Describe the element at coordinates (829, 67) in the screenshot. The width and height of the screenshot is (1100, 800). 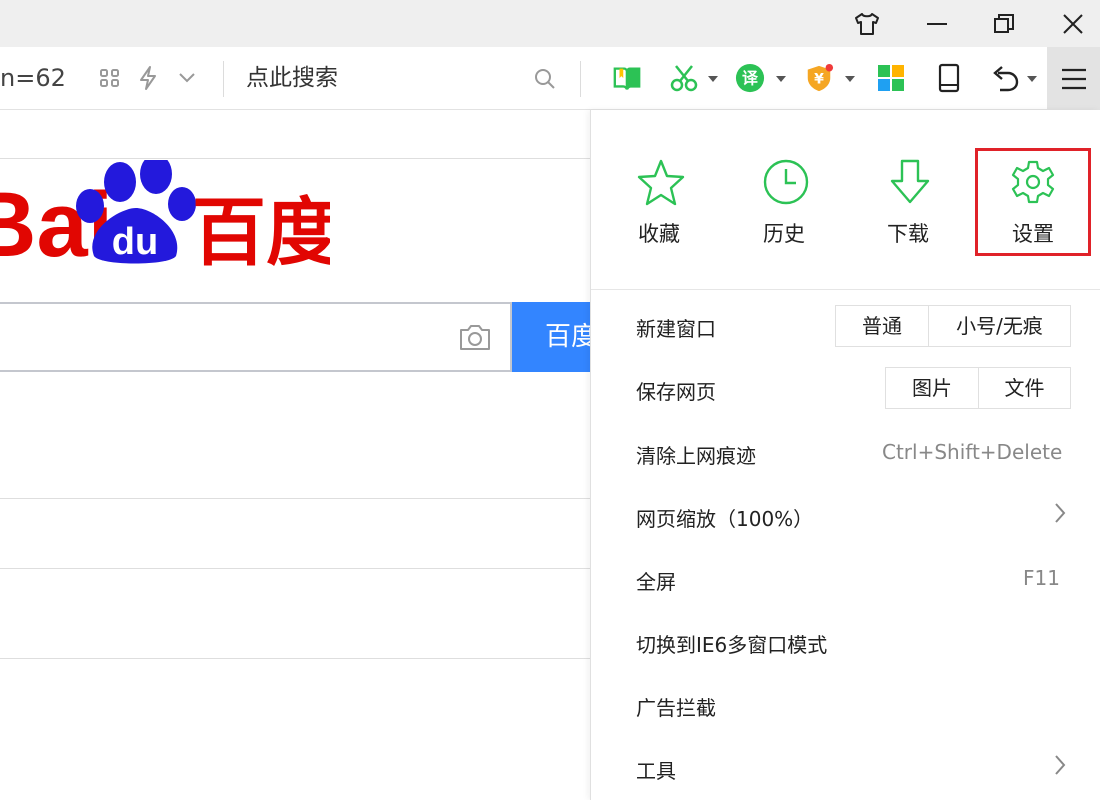
I see `notification-dot` at that location.